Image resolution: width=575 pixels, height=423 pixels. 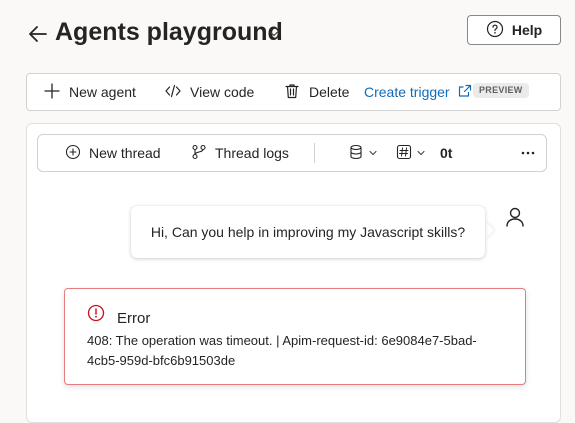 What do you see at coordinates (446, 153) in the screenshot?
I see `token-count: 0t` at bounding box center [446, 153].